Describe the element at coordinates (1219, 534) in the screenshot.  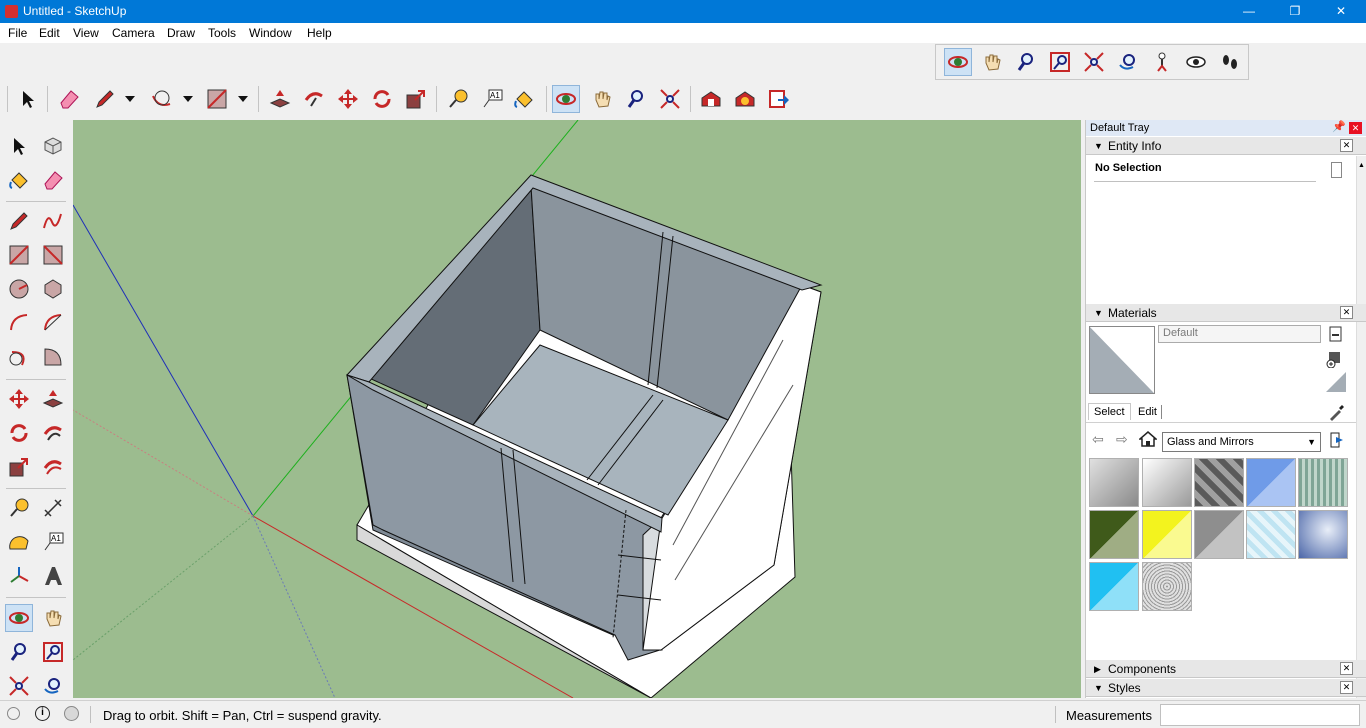
I see `swatch-gray` at that location.